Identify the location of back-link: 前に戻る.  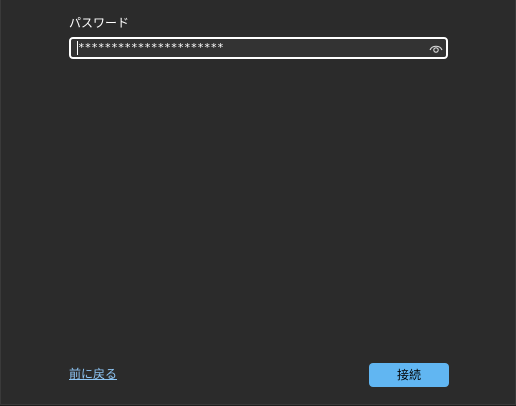
(93, 374).